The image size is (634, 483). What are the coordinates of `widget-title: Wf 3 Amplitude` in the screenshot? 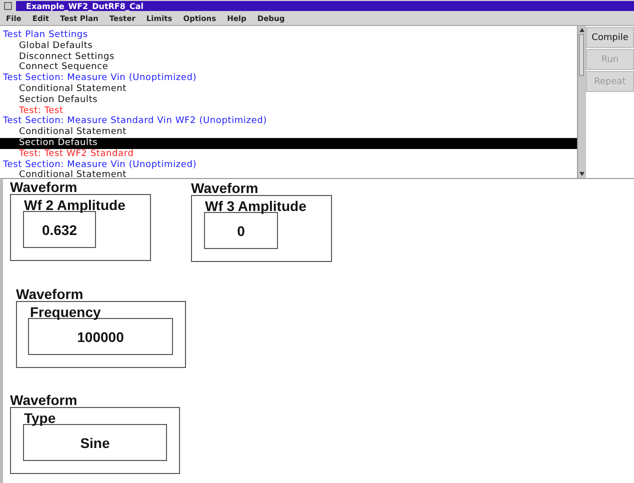 It's located at (255, 206).